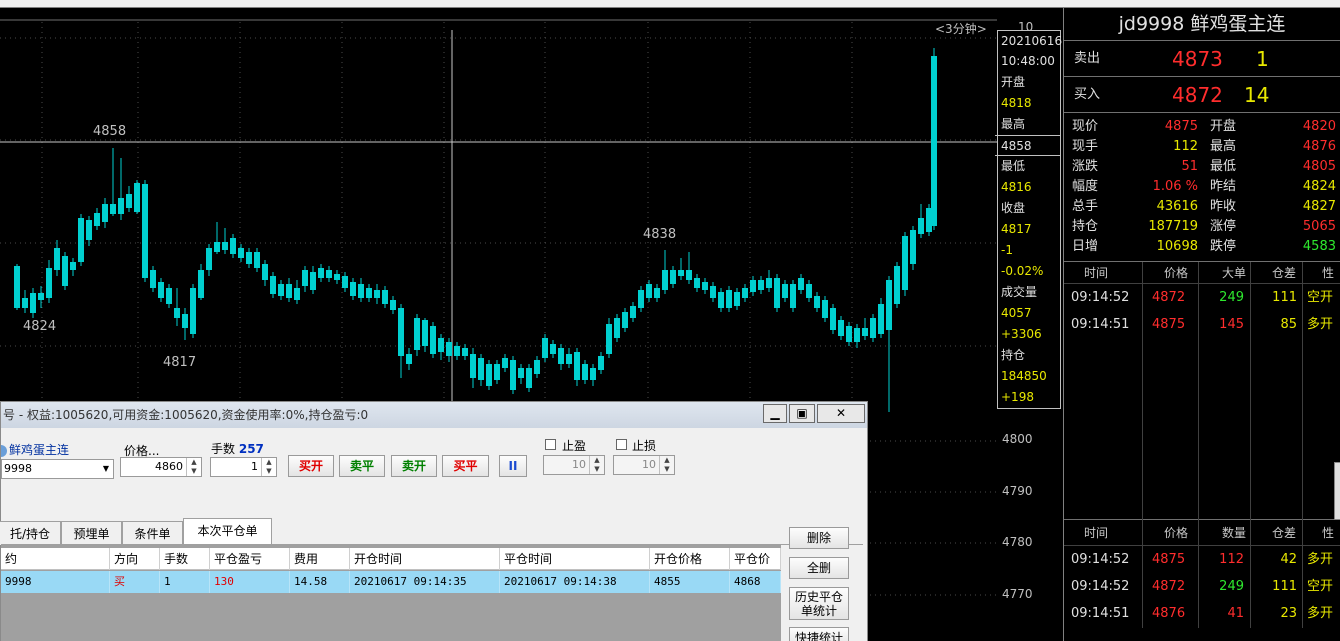 The width and height of the screenshot is (1340, 641). What do you see at coordinates (362, 466) in the screenshot?
I see `sell-close-button: 卖平` at bounding box center [362, 466].